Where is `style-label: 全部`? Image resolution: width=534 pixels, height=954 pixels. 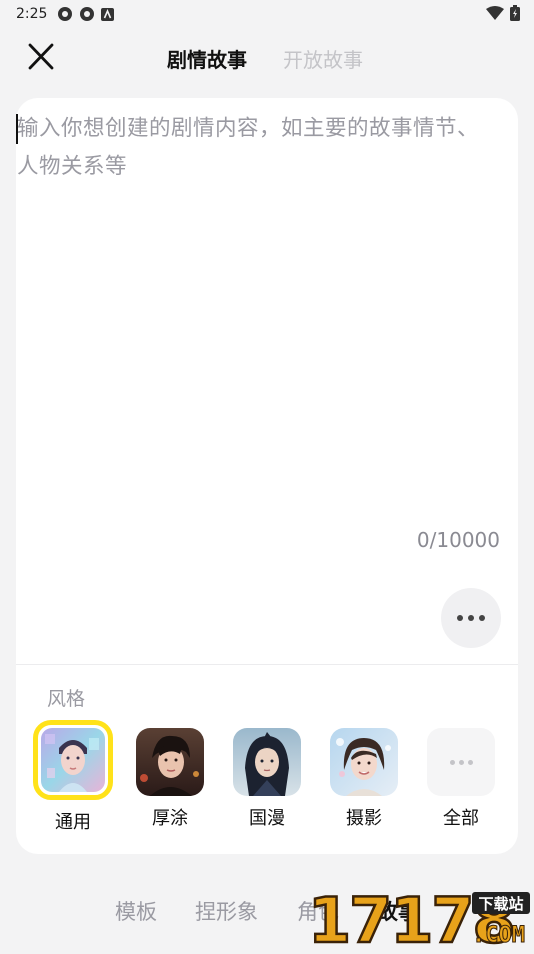 style-label: 全部 is located at coordinates (461, 818).